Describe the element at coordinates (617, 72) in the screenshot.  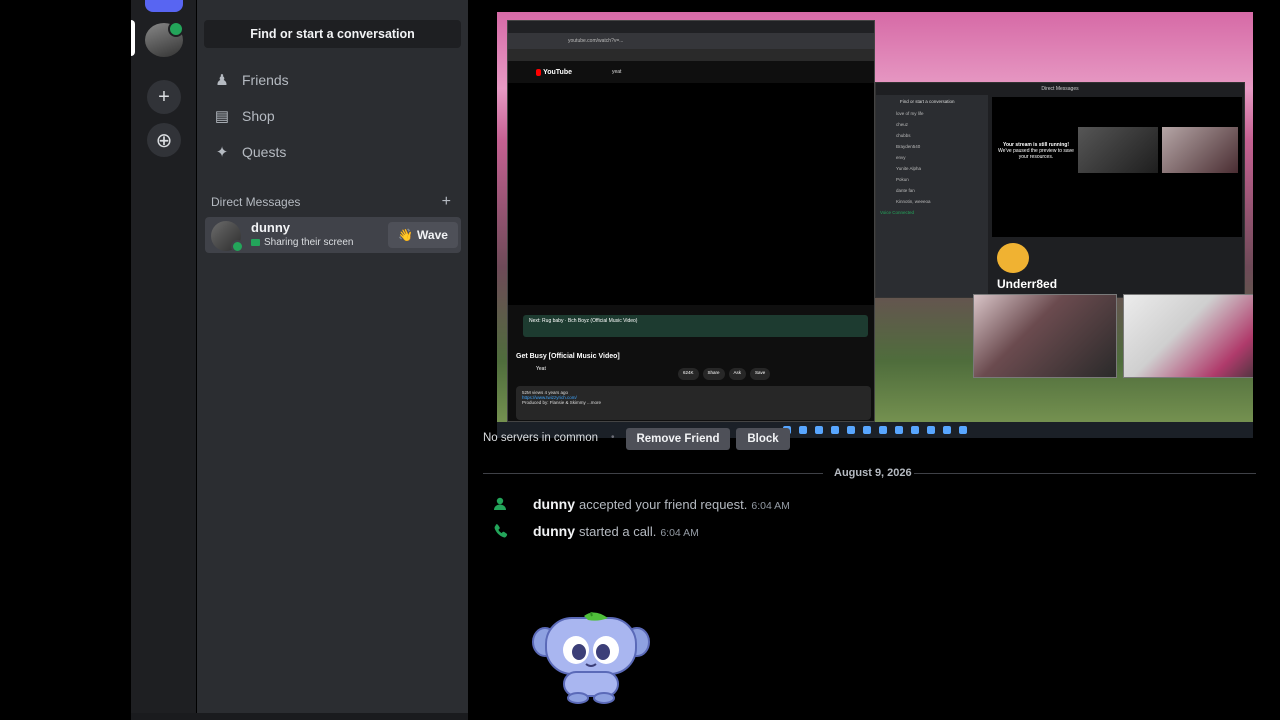
I see `youtube-search: yeat` at that location.